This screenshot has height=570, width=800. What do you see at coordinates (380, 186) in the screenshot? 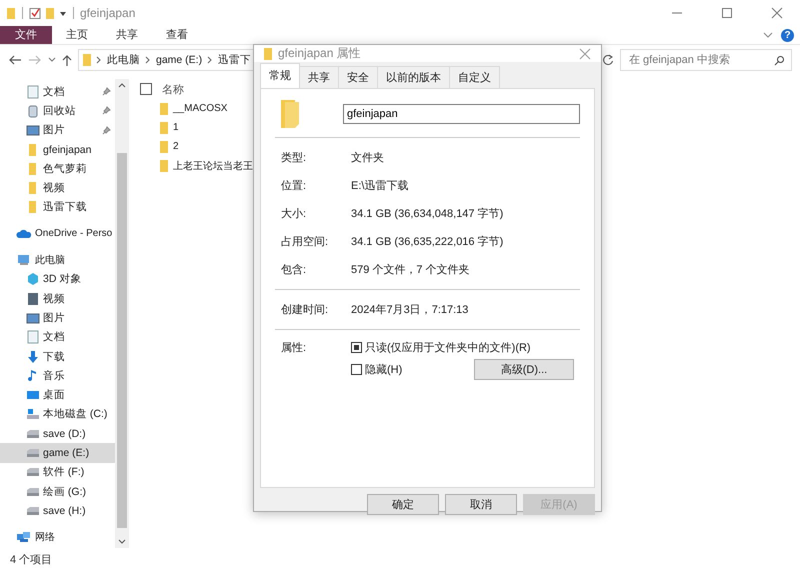
I see `property-value: E:\迅雷下载` at bounding box center [380, 186].